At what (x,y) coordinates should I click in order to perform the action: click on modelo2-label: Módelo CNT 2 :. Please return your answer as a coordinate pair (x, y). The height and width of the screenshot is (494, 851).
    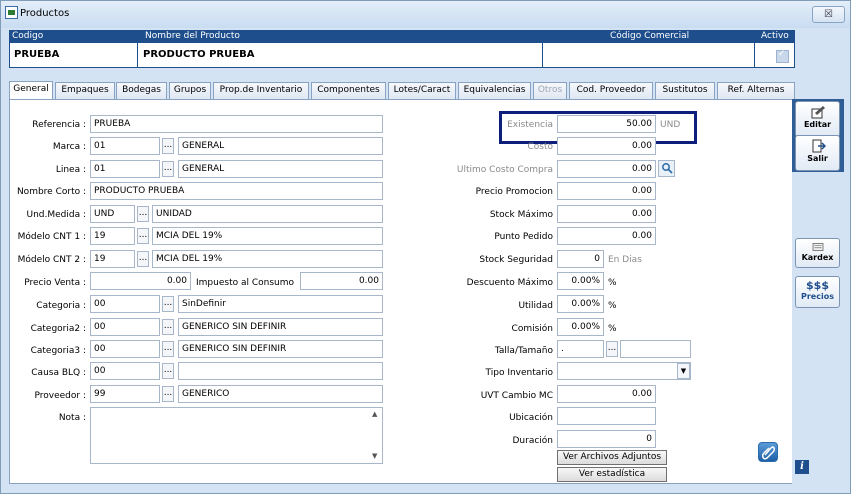
    Looking at the image, I should click on (51, 260).